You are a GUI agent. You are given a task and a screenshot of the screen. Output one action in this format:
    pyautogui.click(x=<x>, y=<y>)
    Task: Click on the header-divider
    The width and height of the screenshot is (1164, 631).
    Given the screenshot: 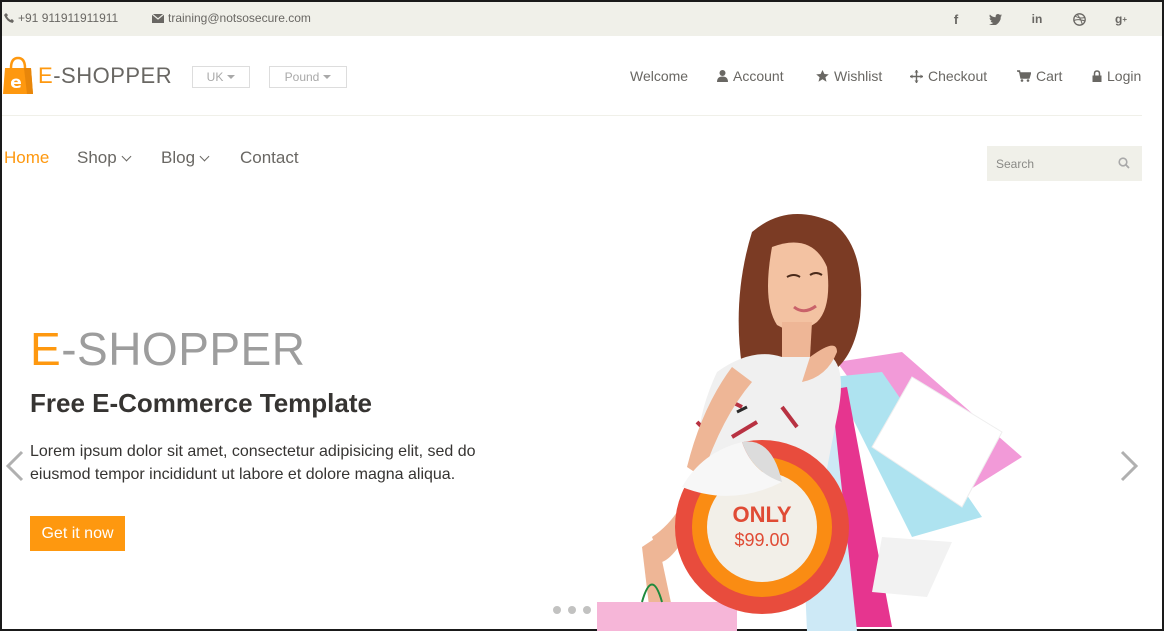 What is the action you would take?
    pyautogui.click(x=572, y=115)
    